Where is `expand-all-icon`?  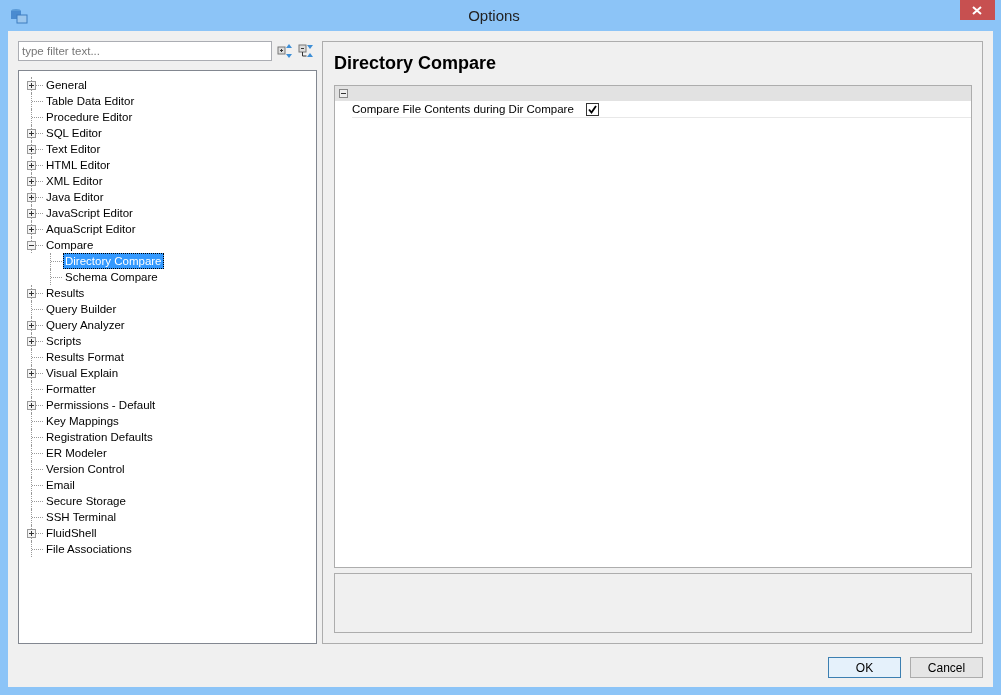
expand-all-icon is located at coordinates (285, 51).